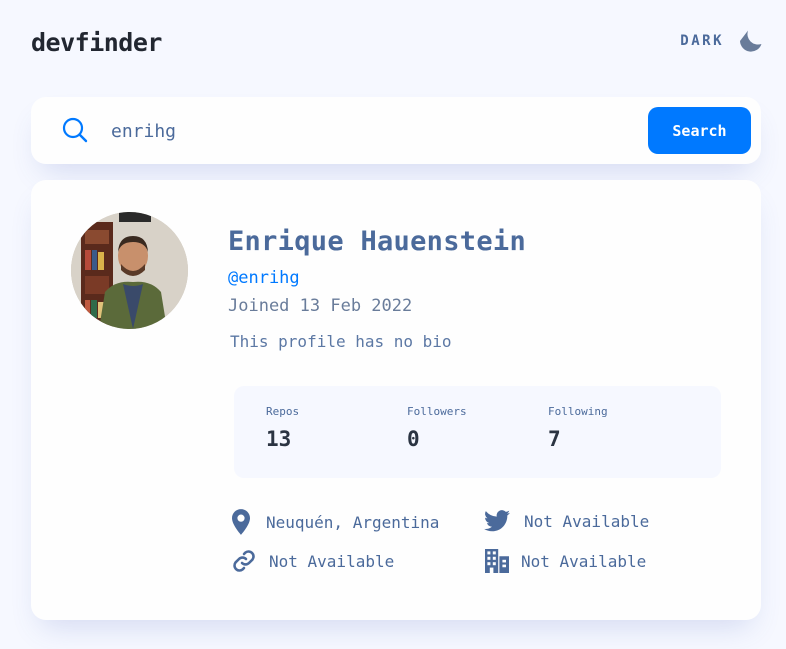 The width and height of the screenshot is (786, 649). I want to click on stat-label: Repos, so click(283, 411).